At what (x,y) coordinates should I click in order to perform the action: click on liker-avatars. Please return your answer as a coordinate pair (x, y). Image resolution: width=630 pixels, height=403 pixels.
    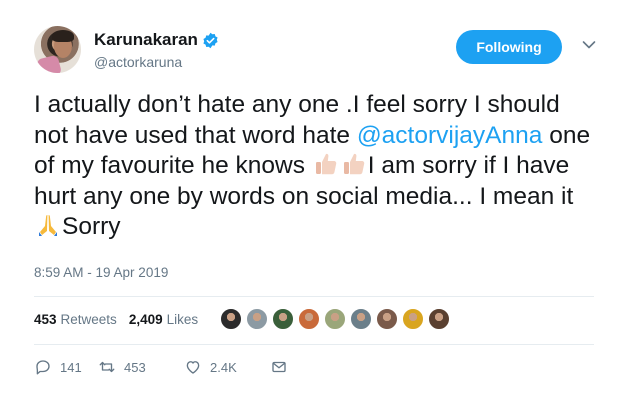
    Looking at the image, I should click on (337, 320).